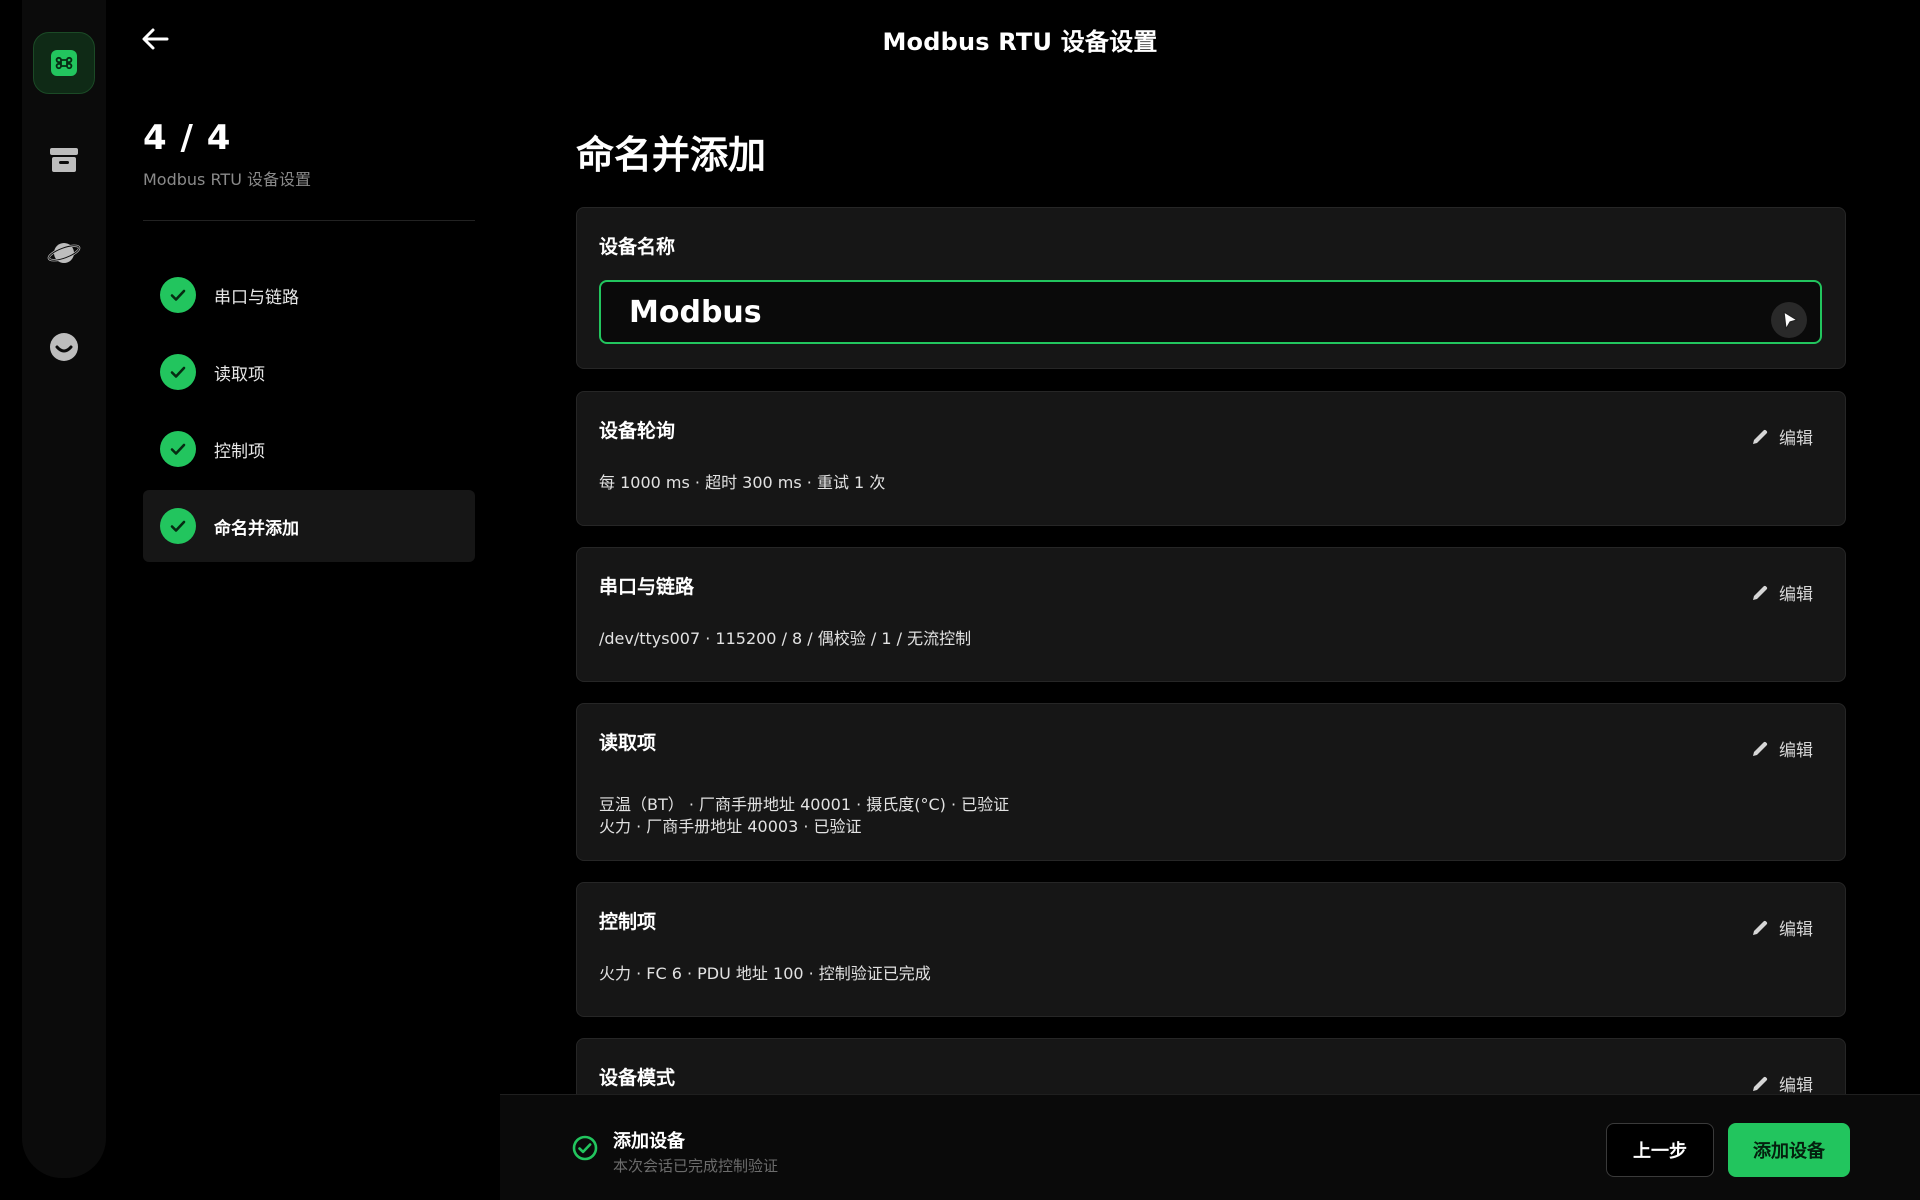 The image size is (1920, 1200). Describe the element at coordinates (637, 431) in the screenshot. I see `card-title: 设备轮询` at that location.